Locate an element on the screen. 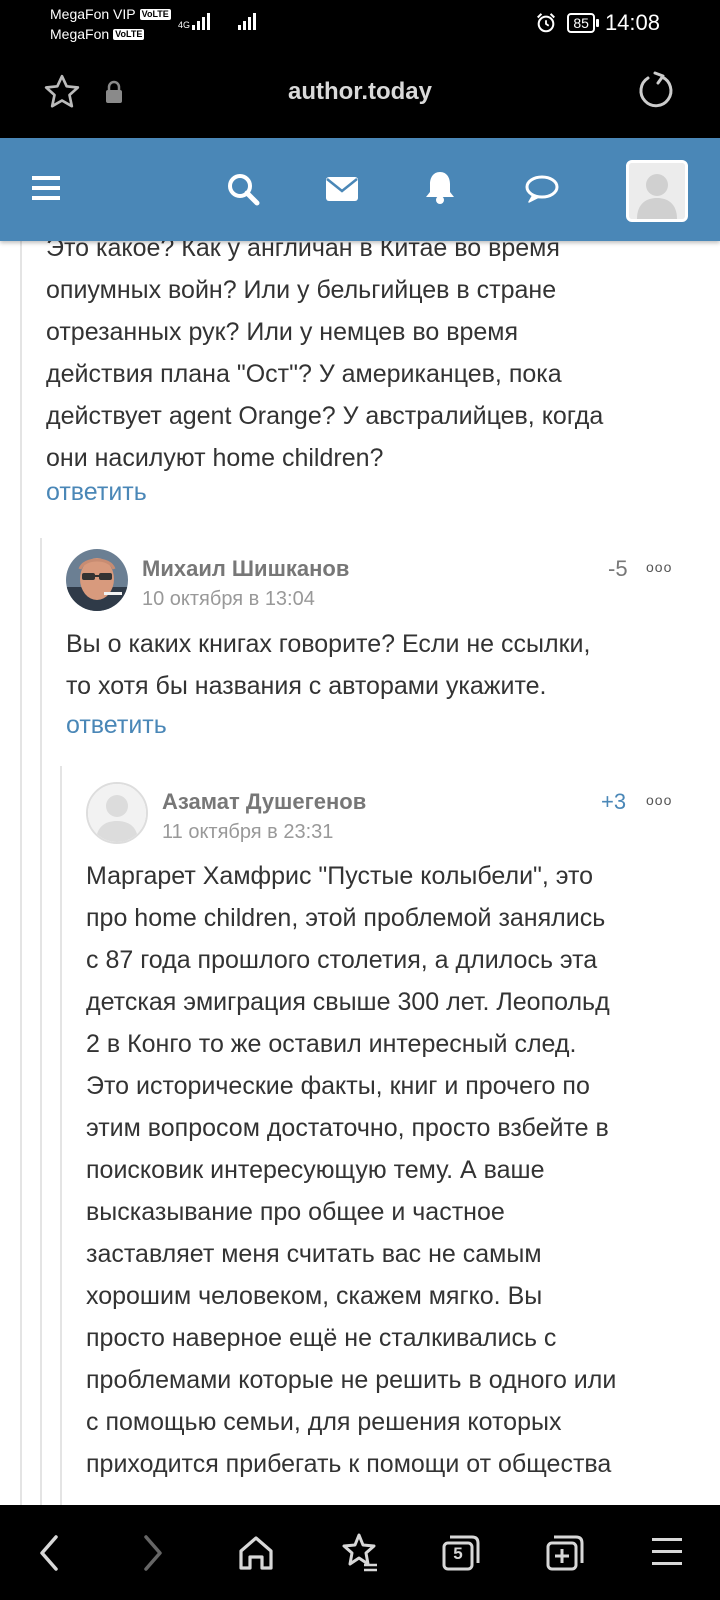 This screenshot has height=1600, width=720. home-icon is located at coordinates (256, 1553).